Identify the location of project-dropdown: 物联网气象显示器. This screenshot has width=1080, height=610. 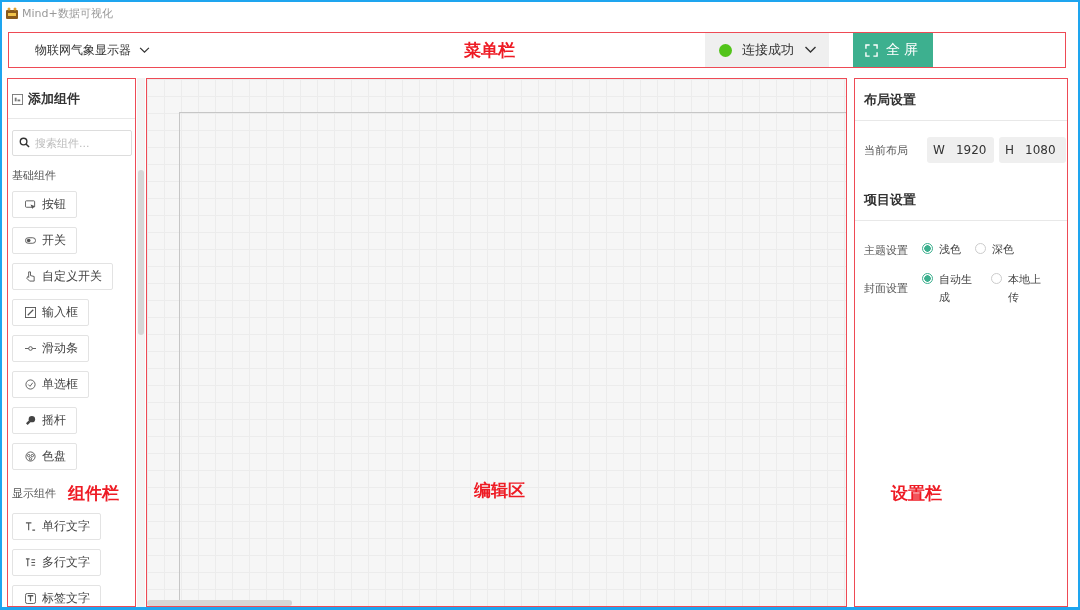
(79, 50).